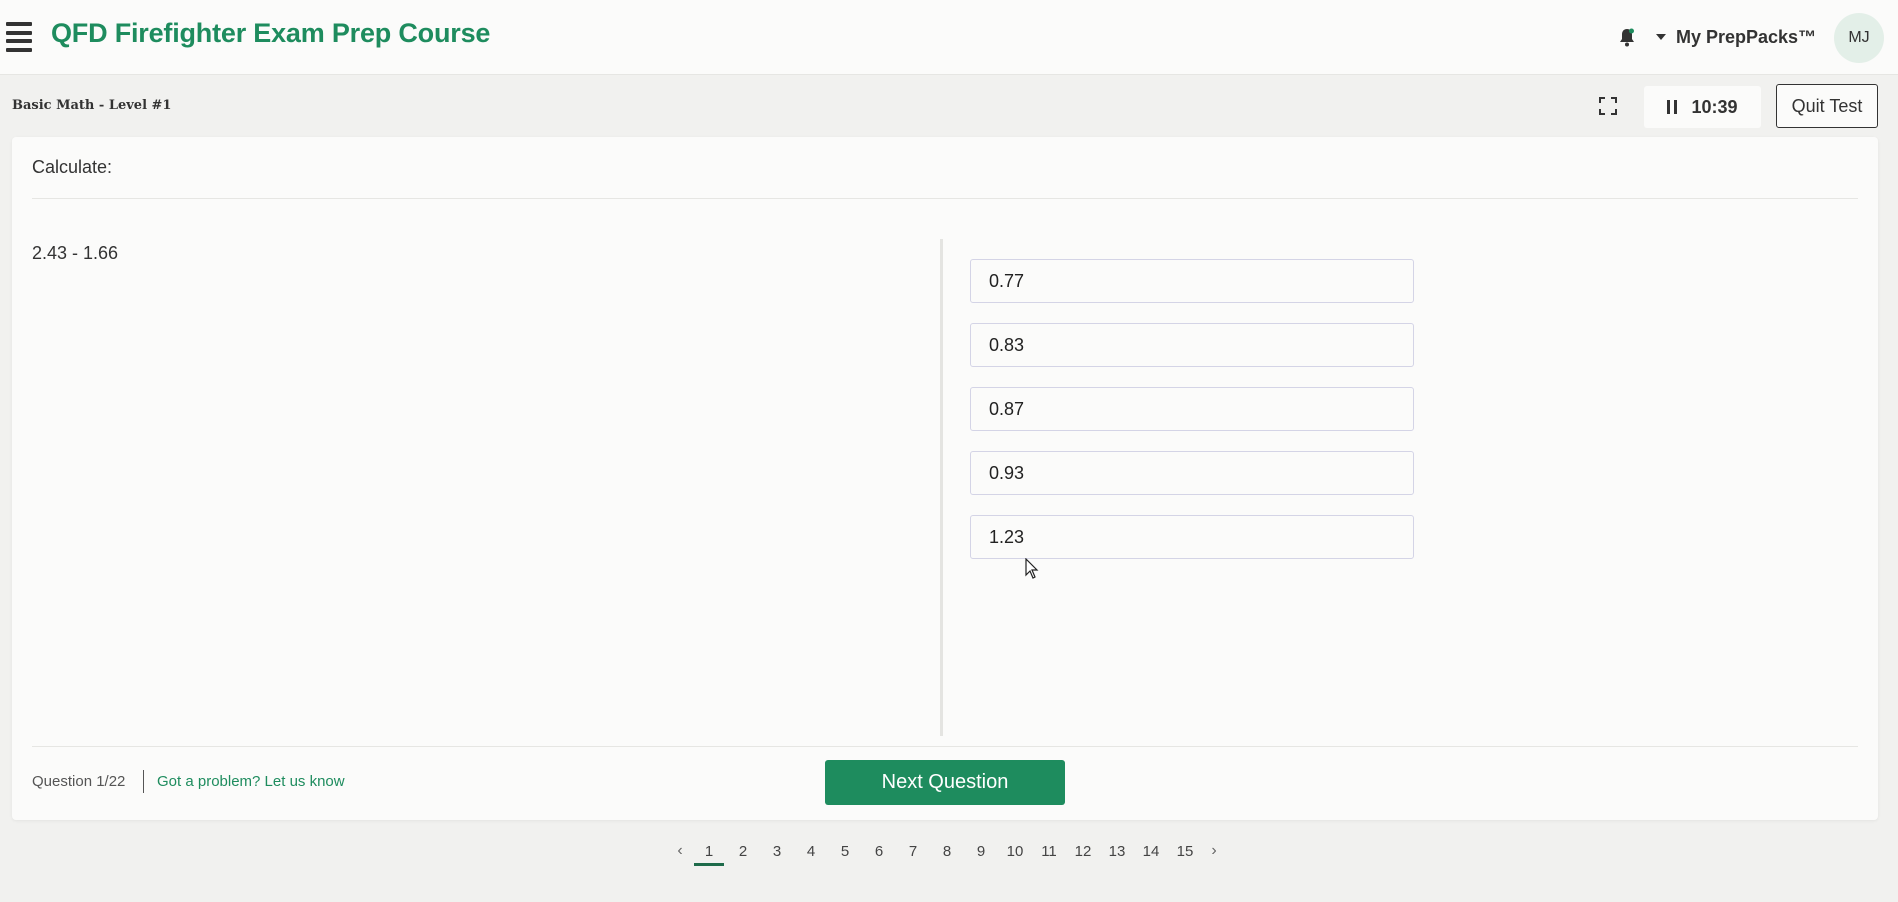 The image size is (1898, 902). What do you see at coordinates (1672, 107) in the screenshot?
I see `pause-icon` at bounding box center [1672, 107].